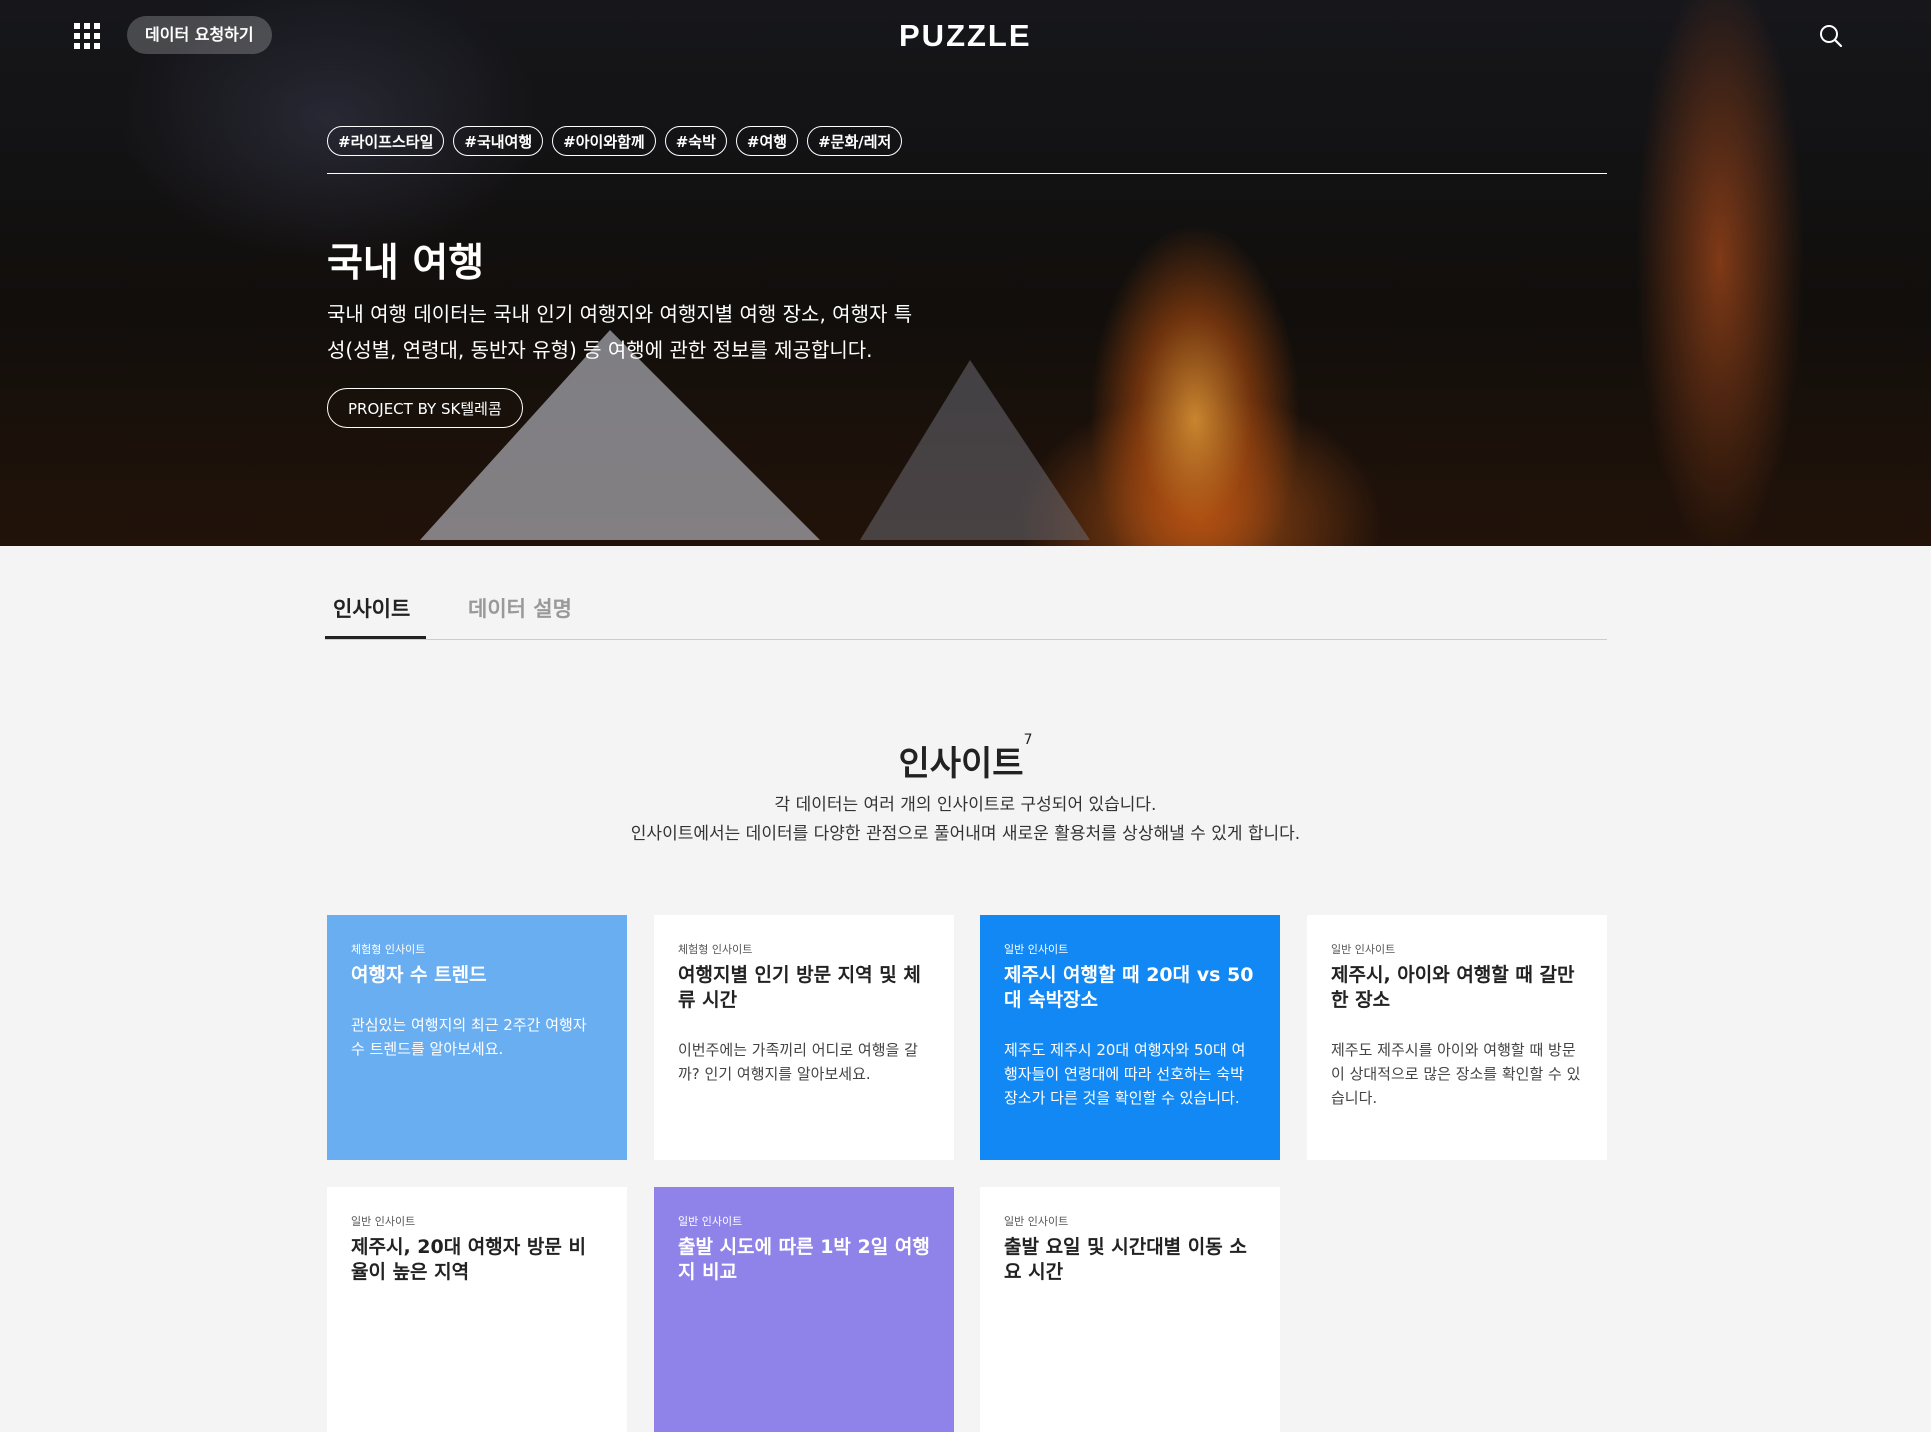  Describe the element at coordinates (87, 36) in the screenshot. I see `grid-menu-icon` at that location.